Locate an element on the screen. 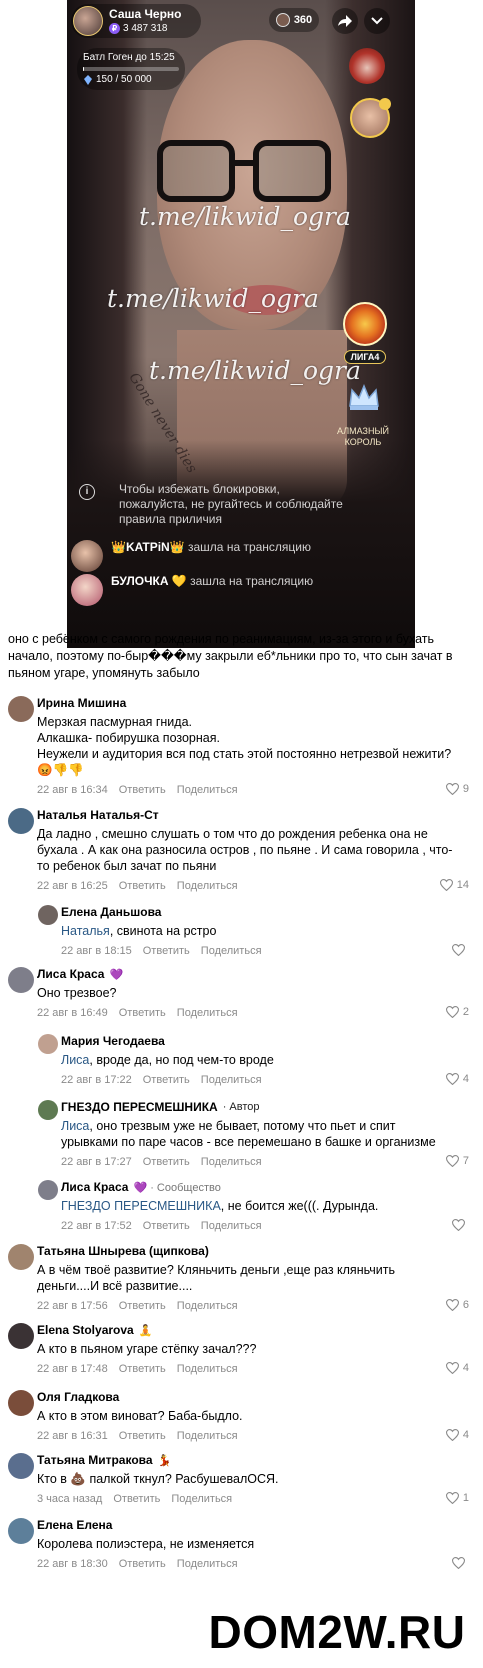 The height and width of the screenshot is (1668, 483). comment-time: 22 авг в 16:49 is located at coordinates (72, 1013).